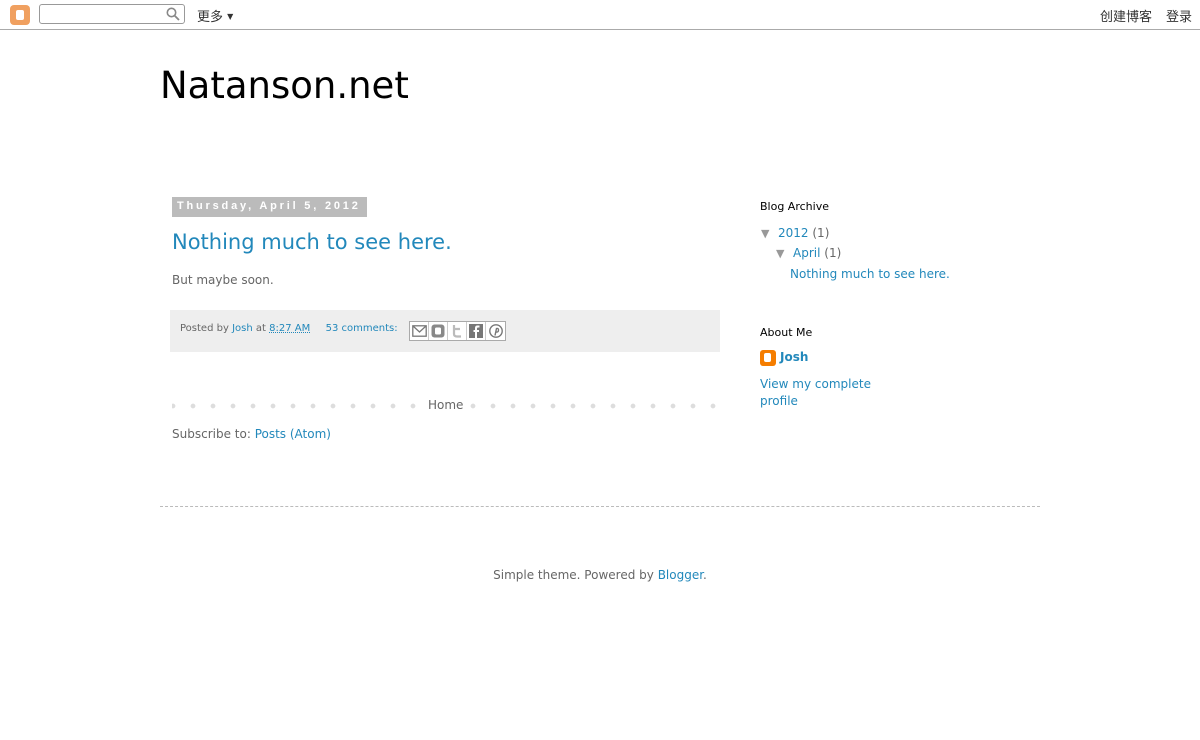  I want to click on archive-year: 2012 (1), so click(803, 233).